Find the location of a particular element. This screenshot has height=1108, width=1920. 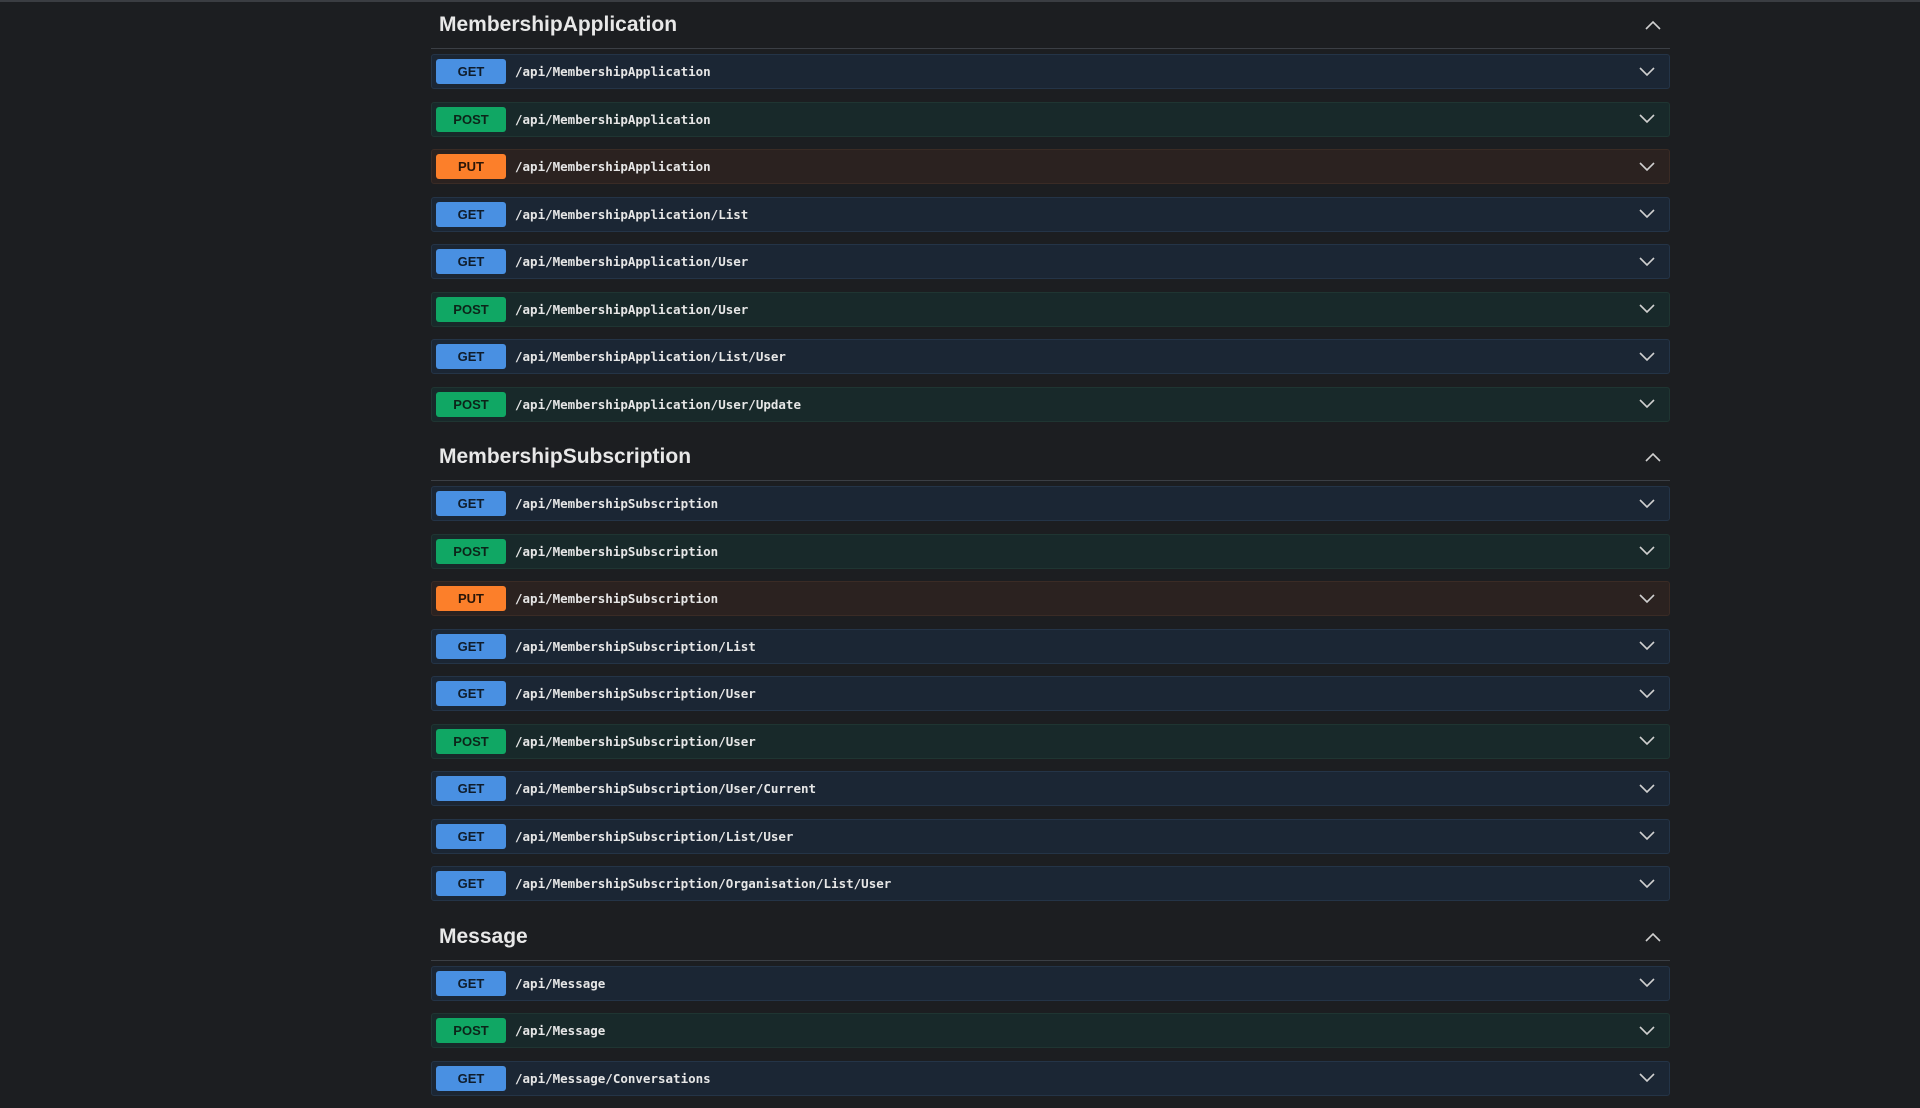

operation-row: GET /api/Message/Conversations is located at coordinates (1050, 1078).